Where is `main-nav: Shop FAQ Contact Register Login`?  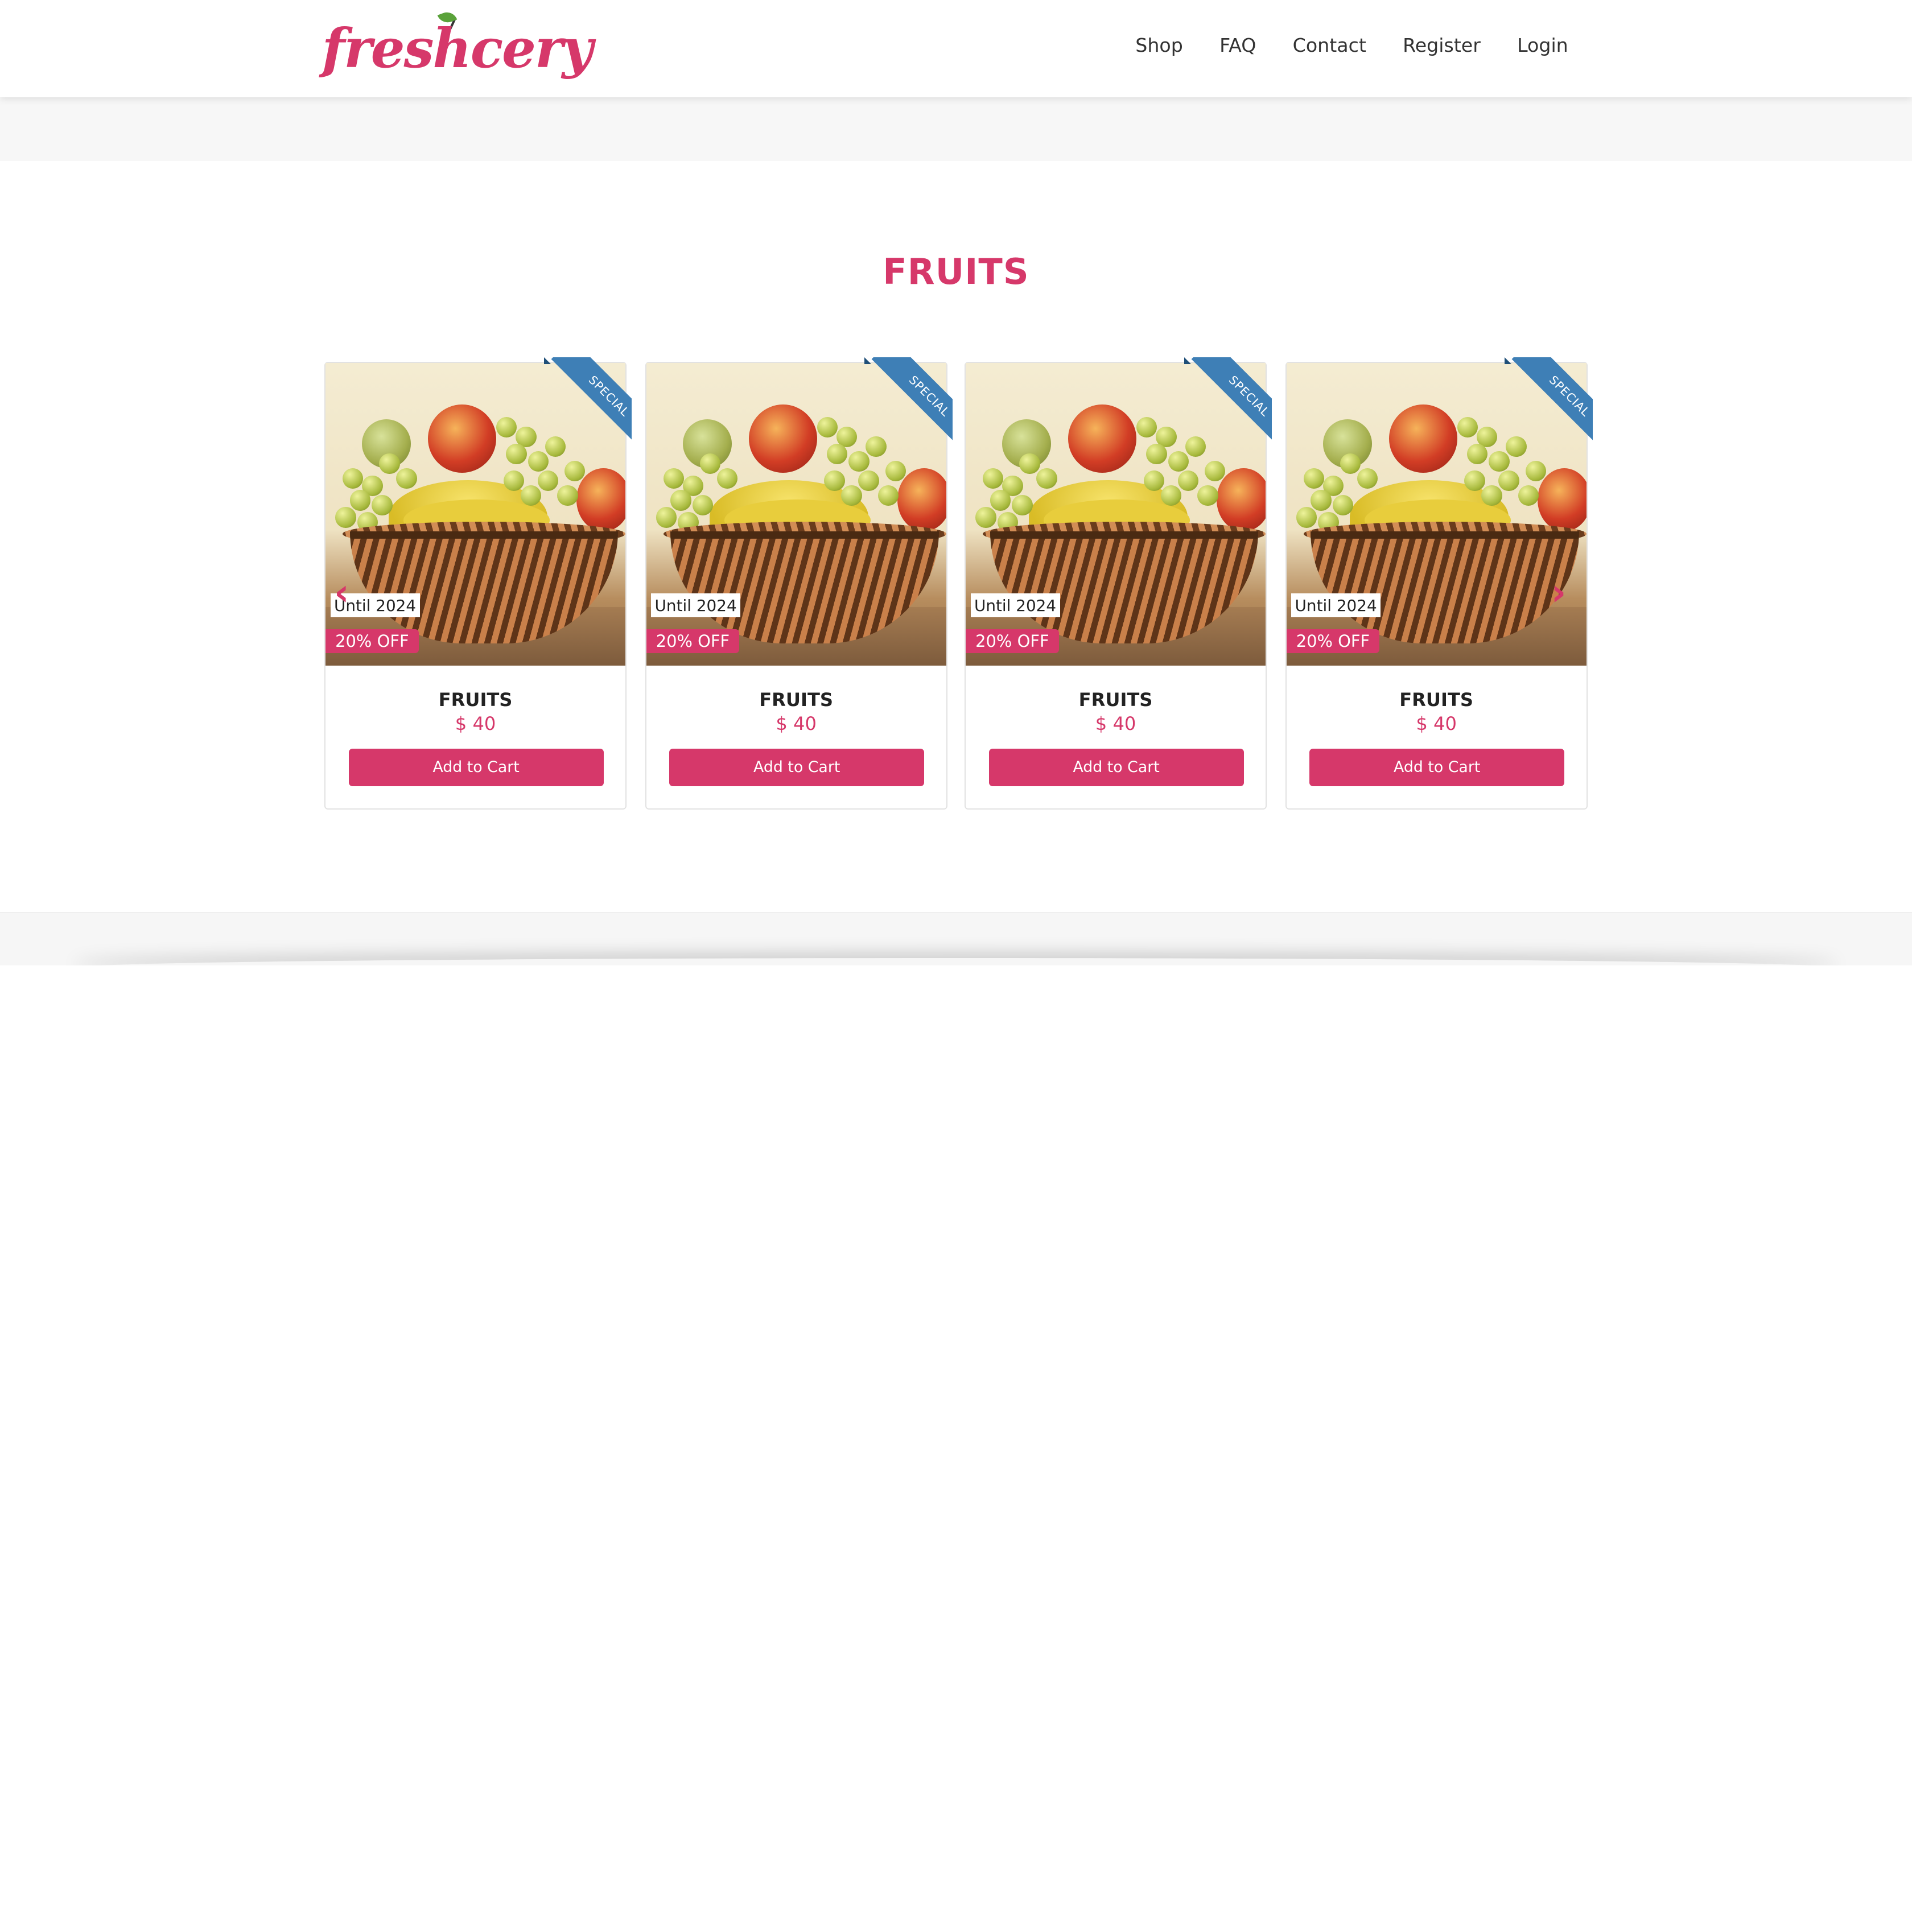
main-nav: Shop FAQ Contact Register Login is located at coordinates (1351, 45).